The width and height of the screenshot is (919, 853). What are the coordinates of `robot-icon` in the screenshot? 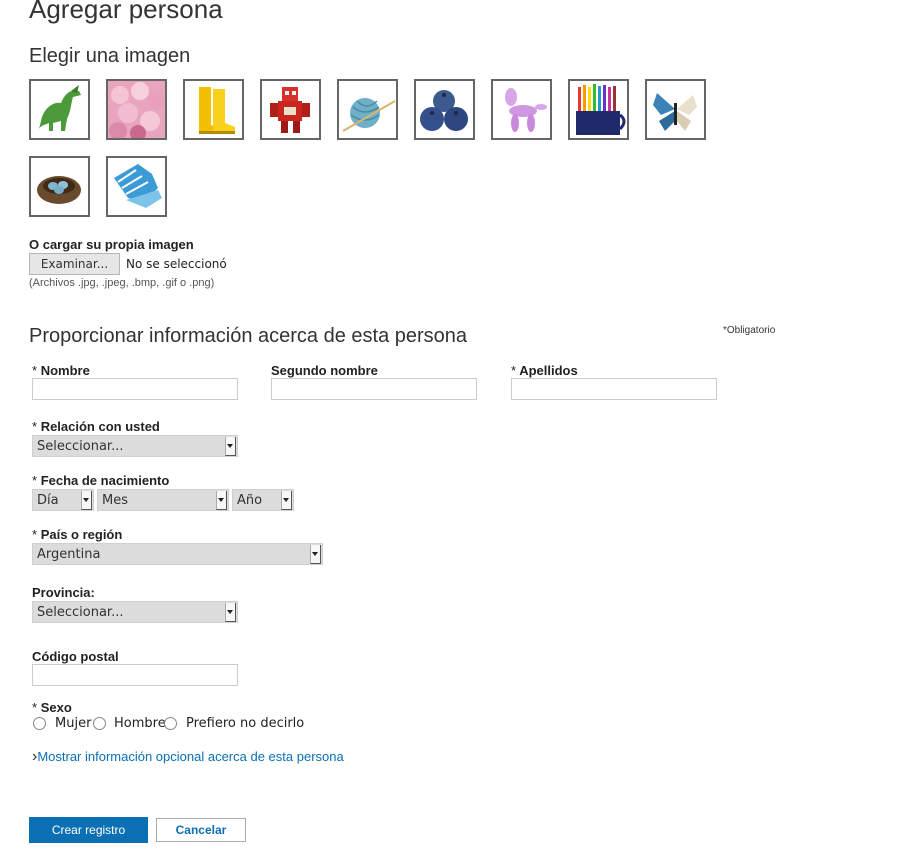 It's located at (290, 109).